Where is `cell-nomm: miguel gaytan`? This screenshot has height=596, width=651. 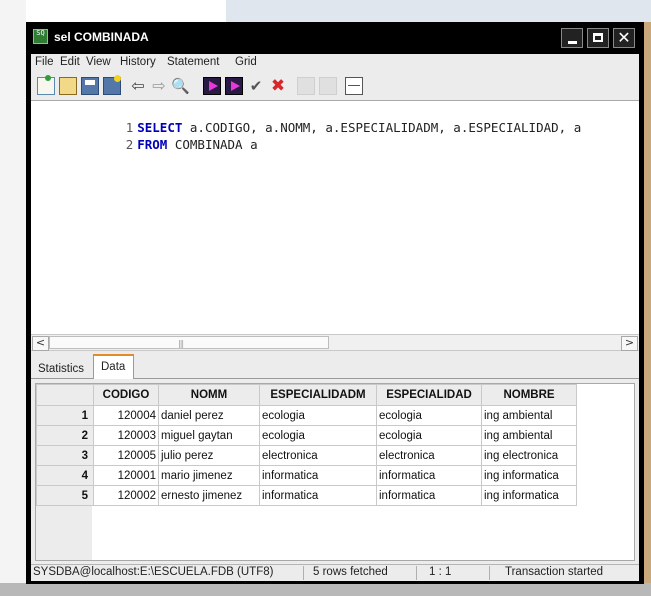
cell-nomm: miguel gaytan is located at coordinates (209, 435).